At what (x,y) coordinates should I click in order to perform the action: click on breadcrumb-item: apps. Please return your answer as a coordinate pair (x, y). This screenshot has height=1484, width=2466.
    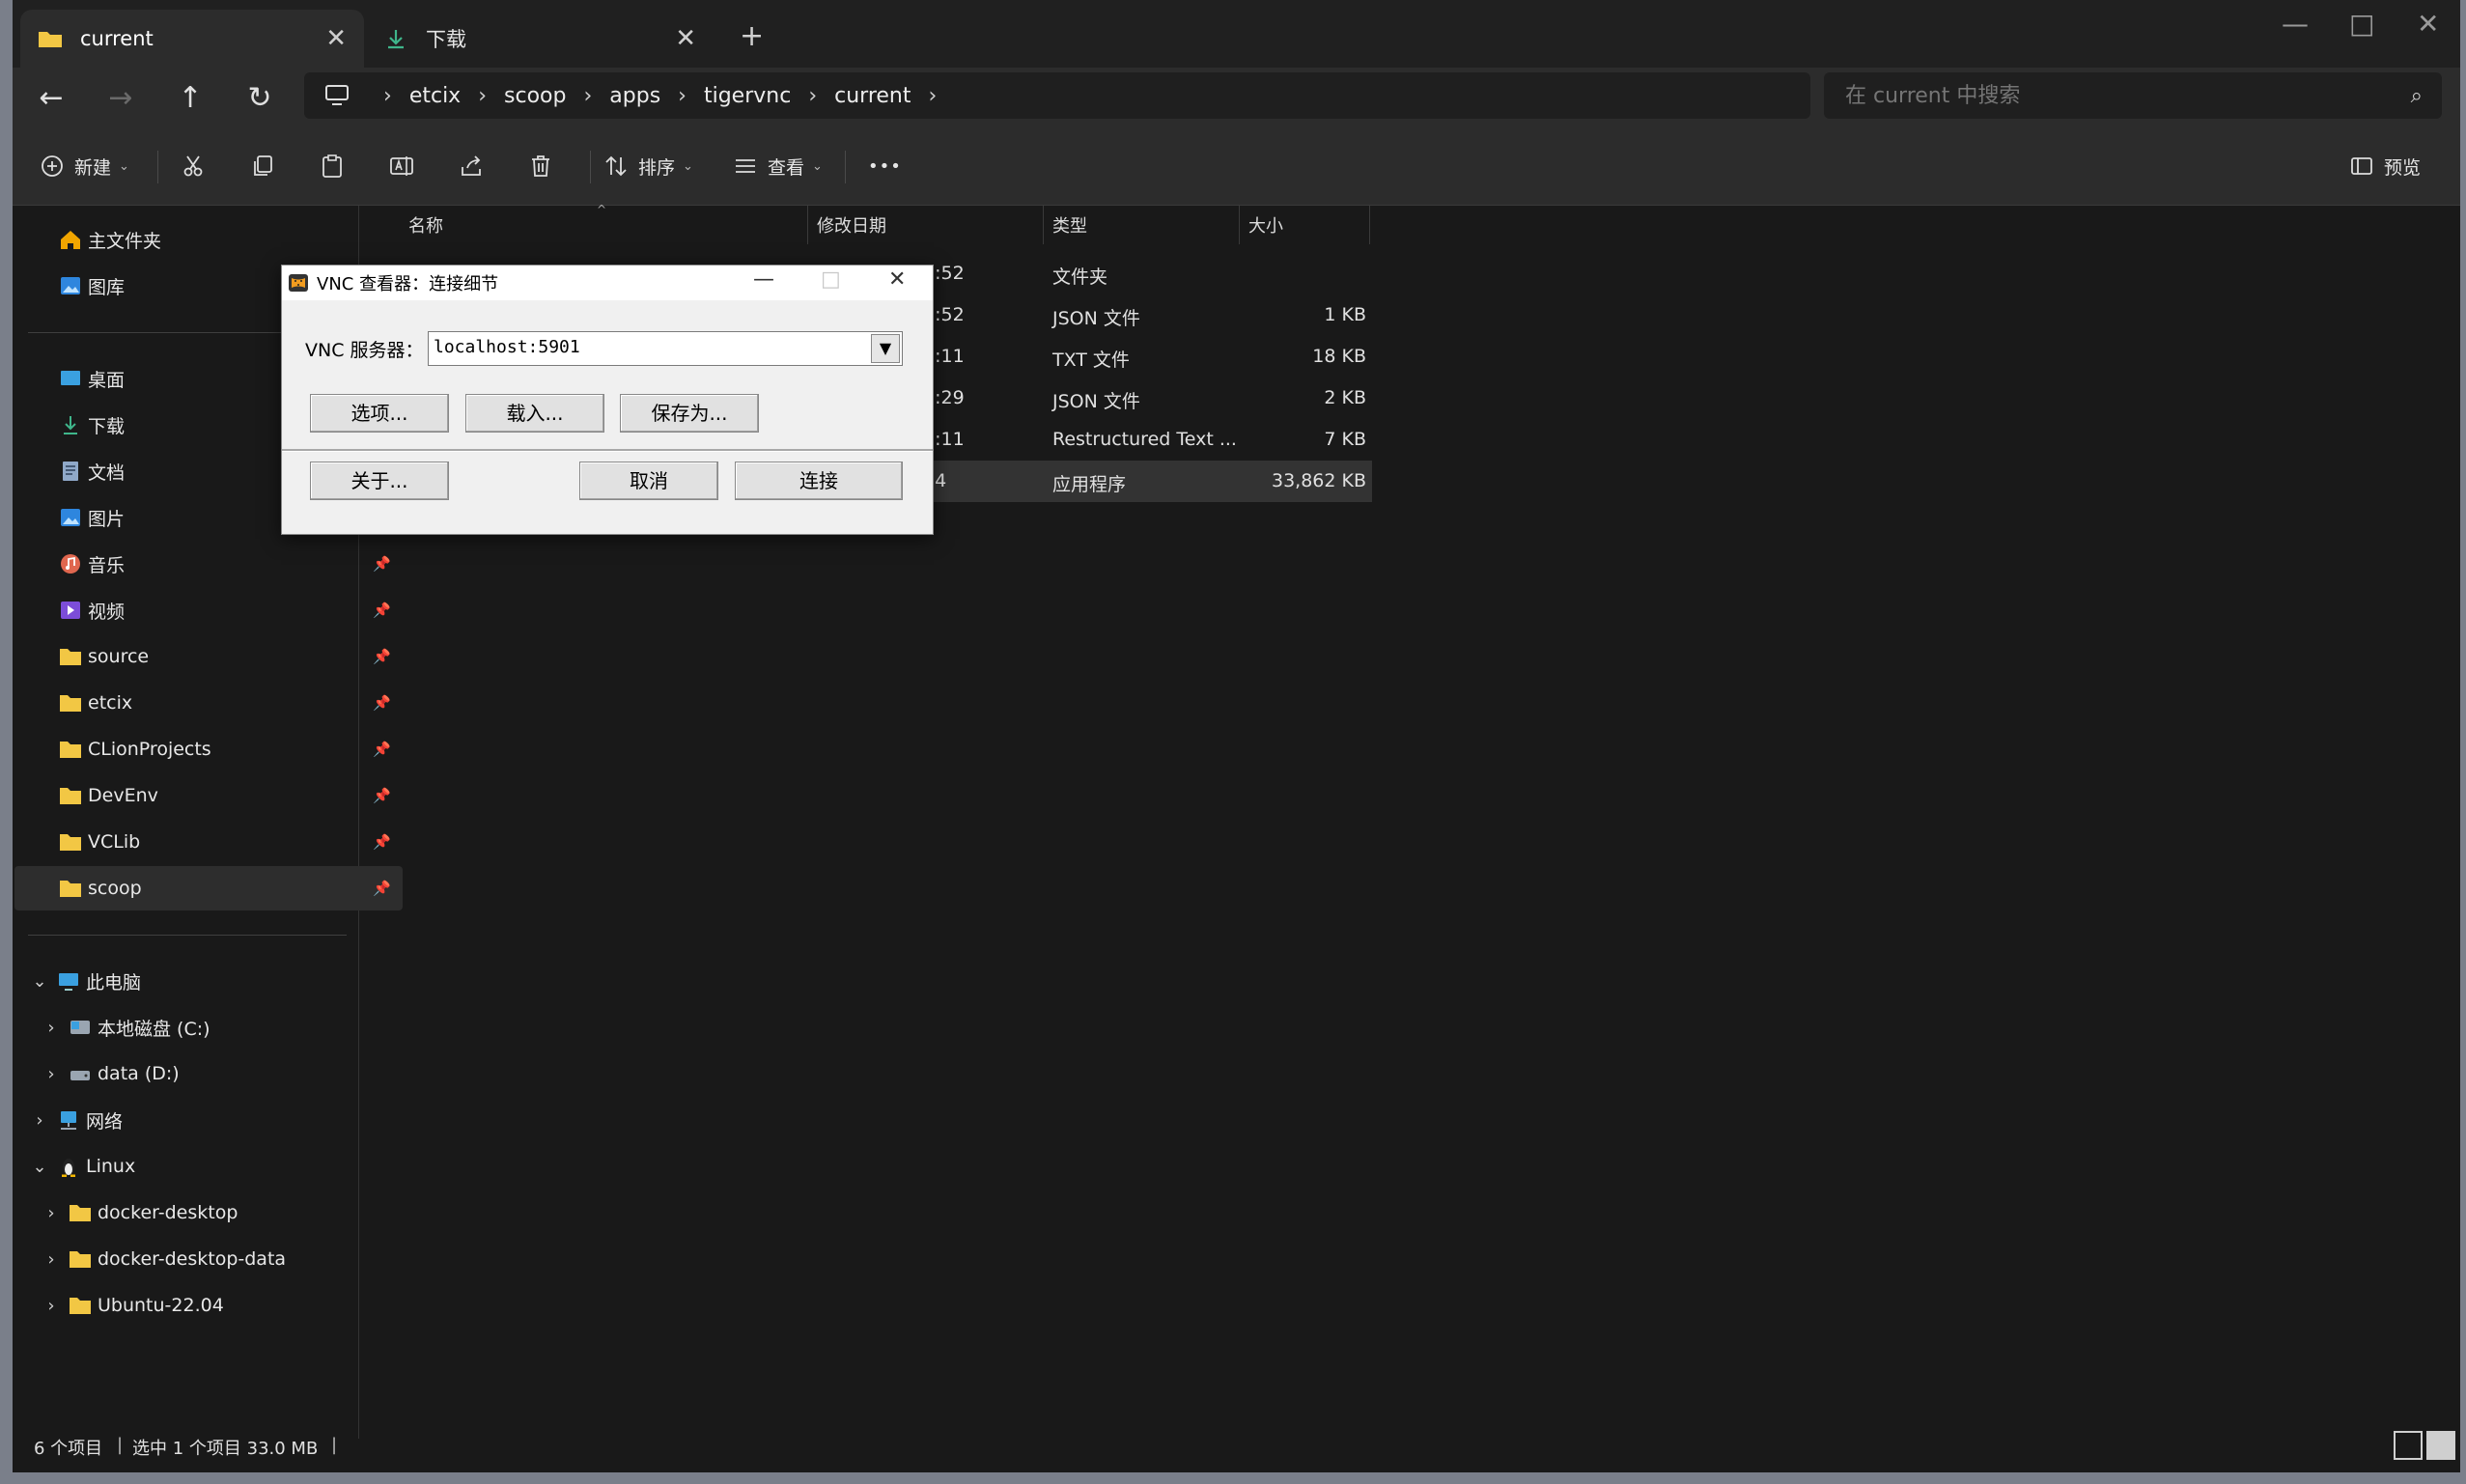
    Looking at the image, I should click on (634, 96).